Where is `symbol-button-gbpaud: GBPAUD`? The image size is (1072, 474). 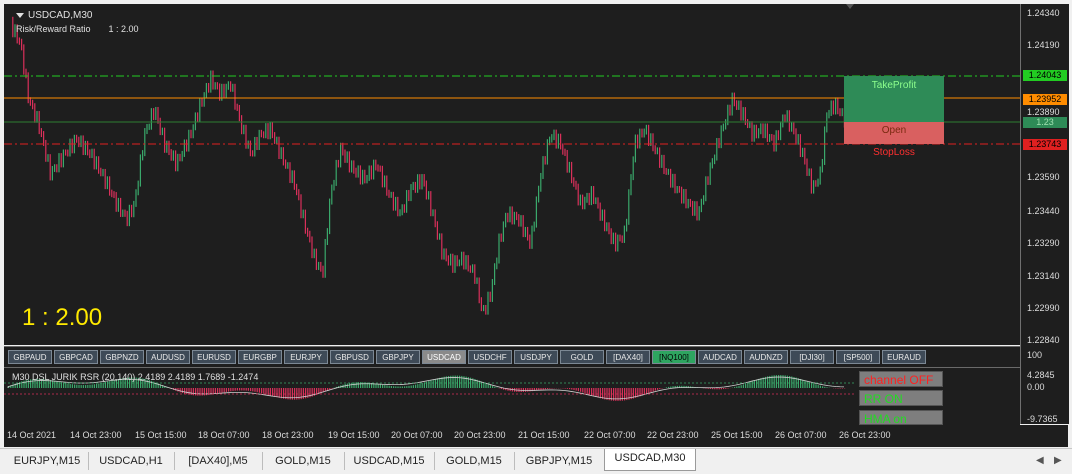 symbol-button-gbpaud: GBPAUD is located at coordinates (30, 357).